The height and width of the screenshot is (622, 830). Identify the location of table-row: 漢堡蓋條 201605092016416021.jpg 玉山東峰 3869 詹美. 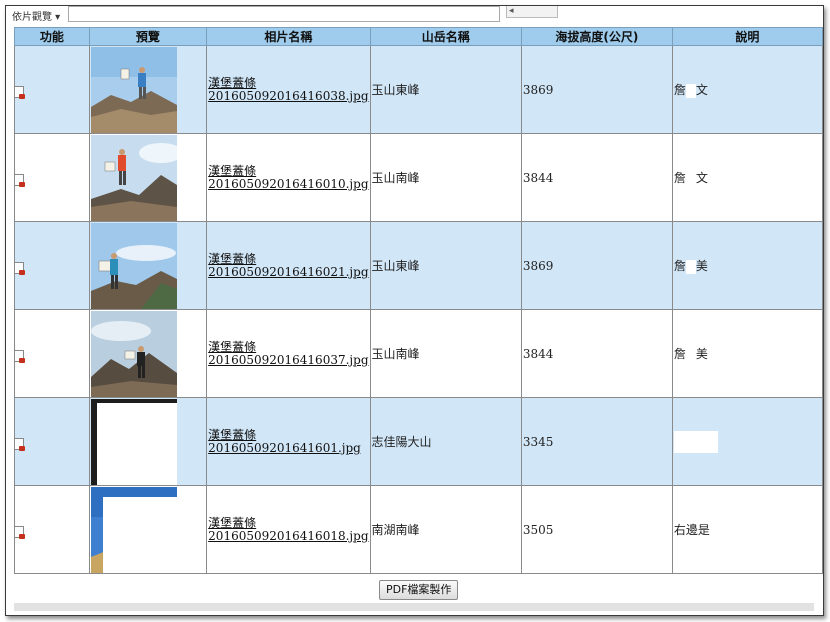
(418, 265).